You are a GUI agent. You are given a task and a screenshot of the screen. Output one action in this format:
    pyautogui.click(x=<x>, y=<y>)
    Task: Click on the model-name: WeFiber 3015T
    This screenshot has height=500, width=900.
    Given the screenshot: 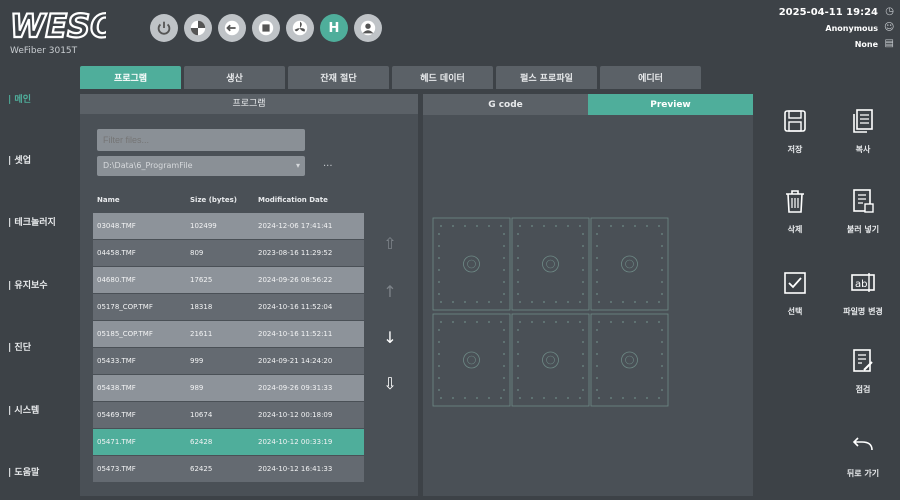 What is the action you would take?
    pyautogui.click(x=44, y=51)
    